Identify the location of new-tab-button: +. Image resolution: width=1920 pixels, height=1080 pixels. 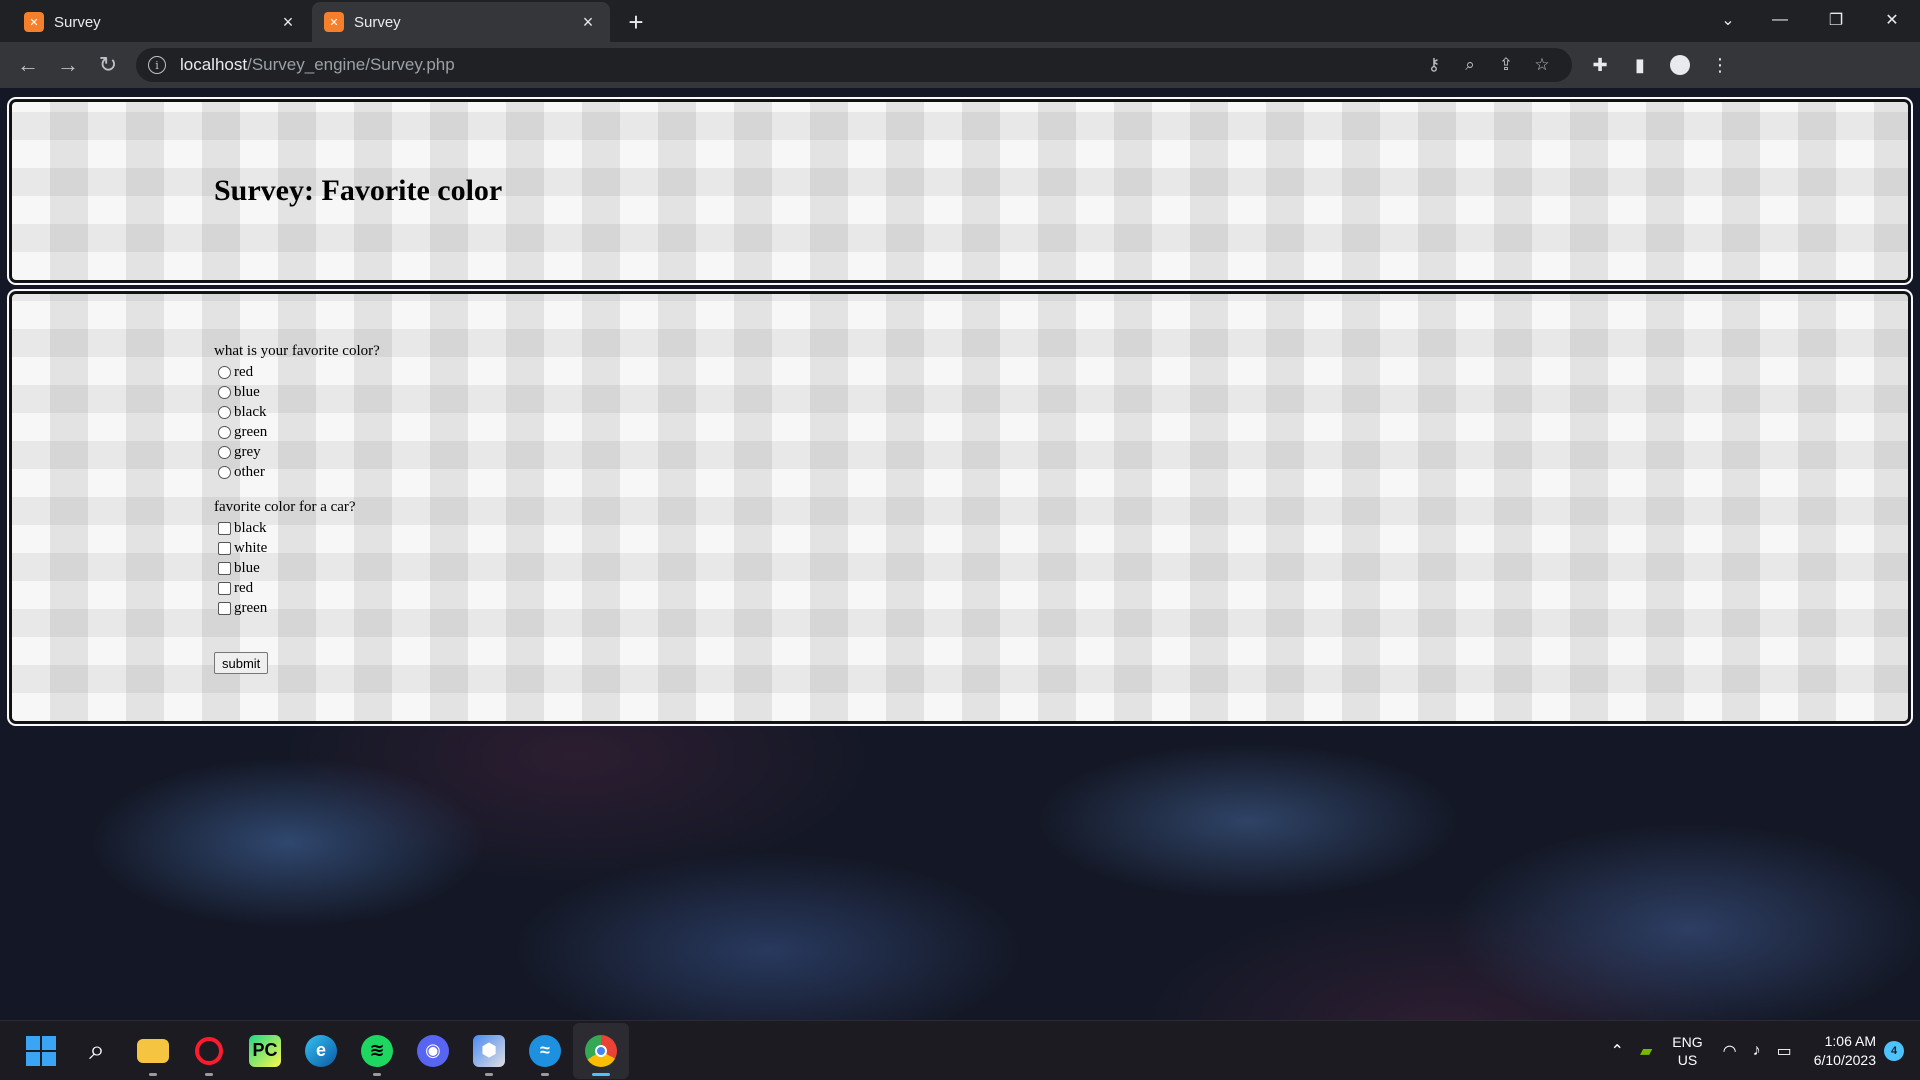
(636, 22).